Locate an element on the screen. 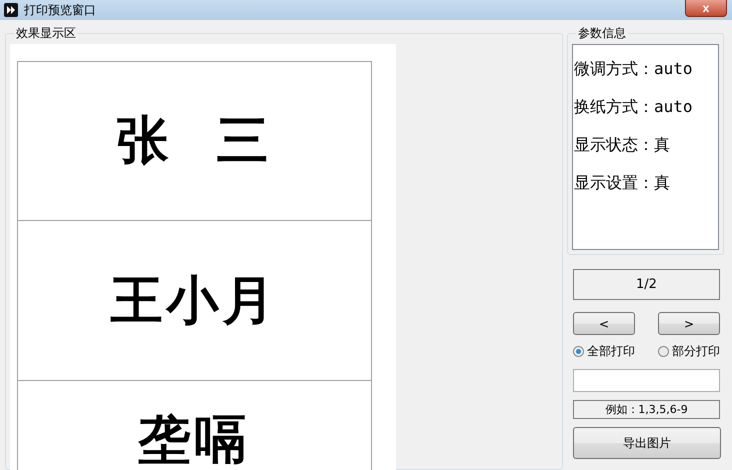  example-hint: 例如：1,3,5,6-9 is located at coordinates (646, 409).